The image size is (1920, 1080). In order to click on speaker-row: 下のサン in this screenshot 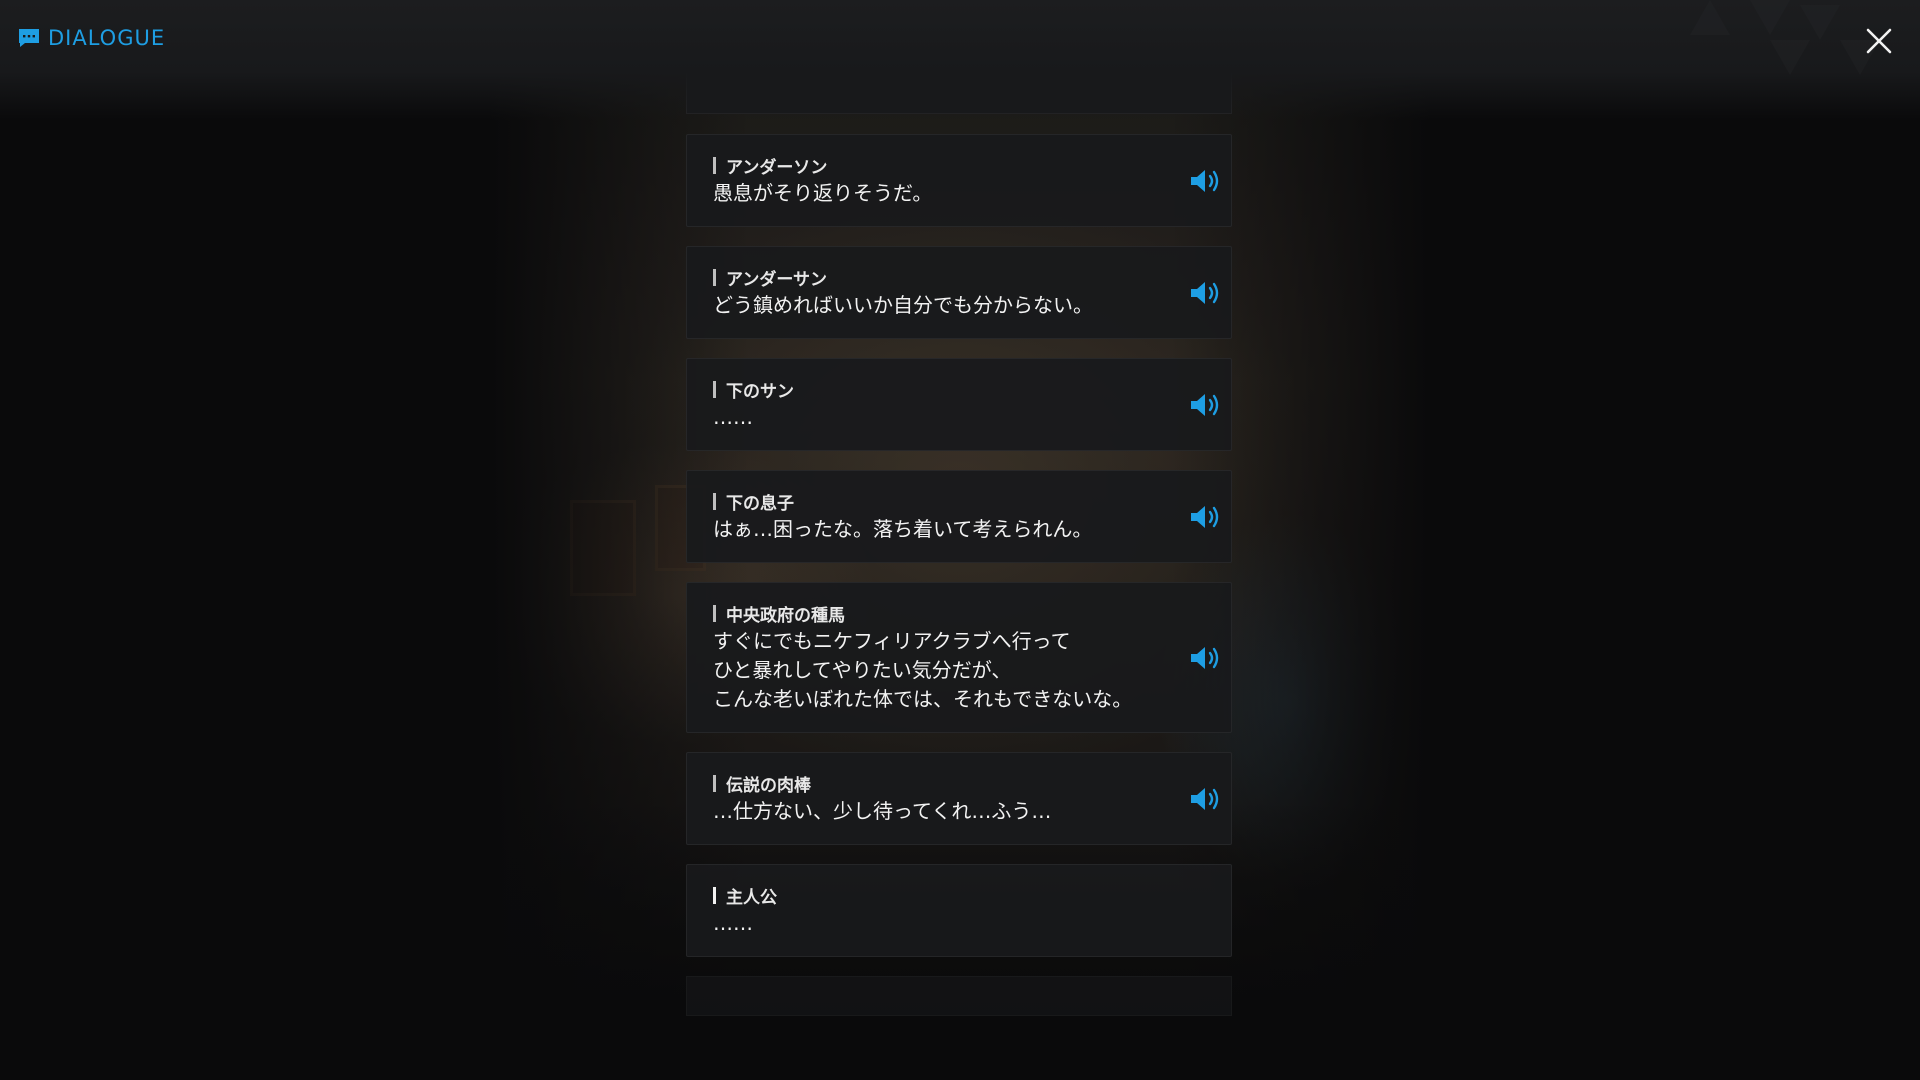, I will do `click(753, 389)`.